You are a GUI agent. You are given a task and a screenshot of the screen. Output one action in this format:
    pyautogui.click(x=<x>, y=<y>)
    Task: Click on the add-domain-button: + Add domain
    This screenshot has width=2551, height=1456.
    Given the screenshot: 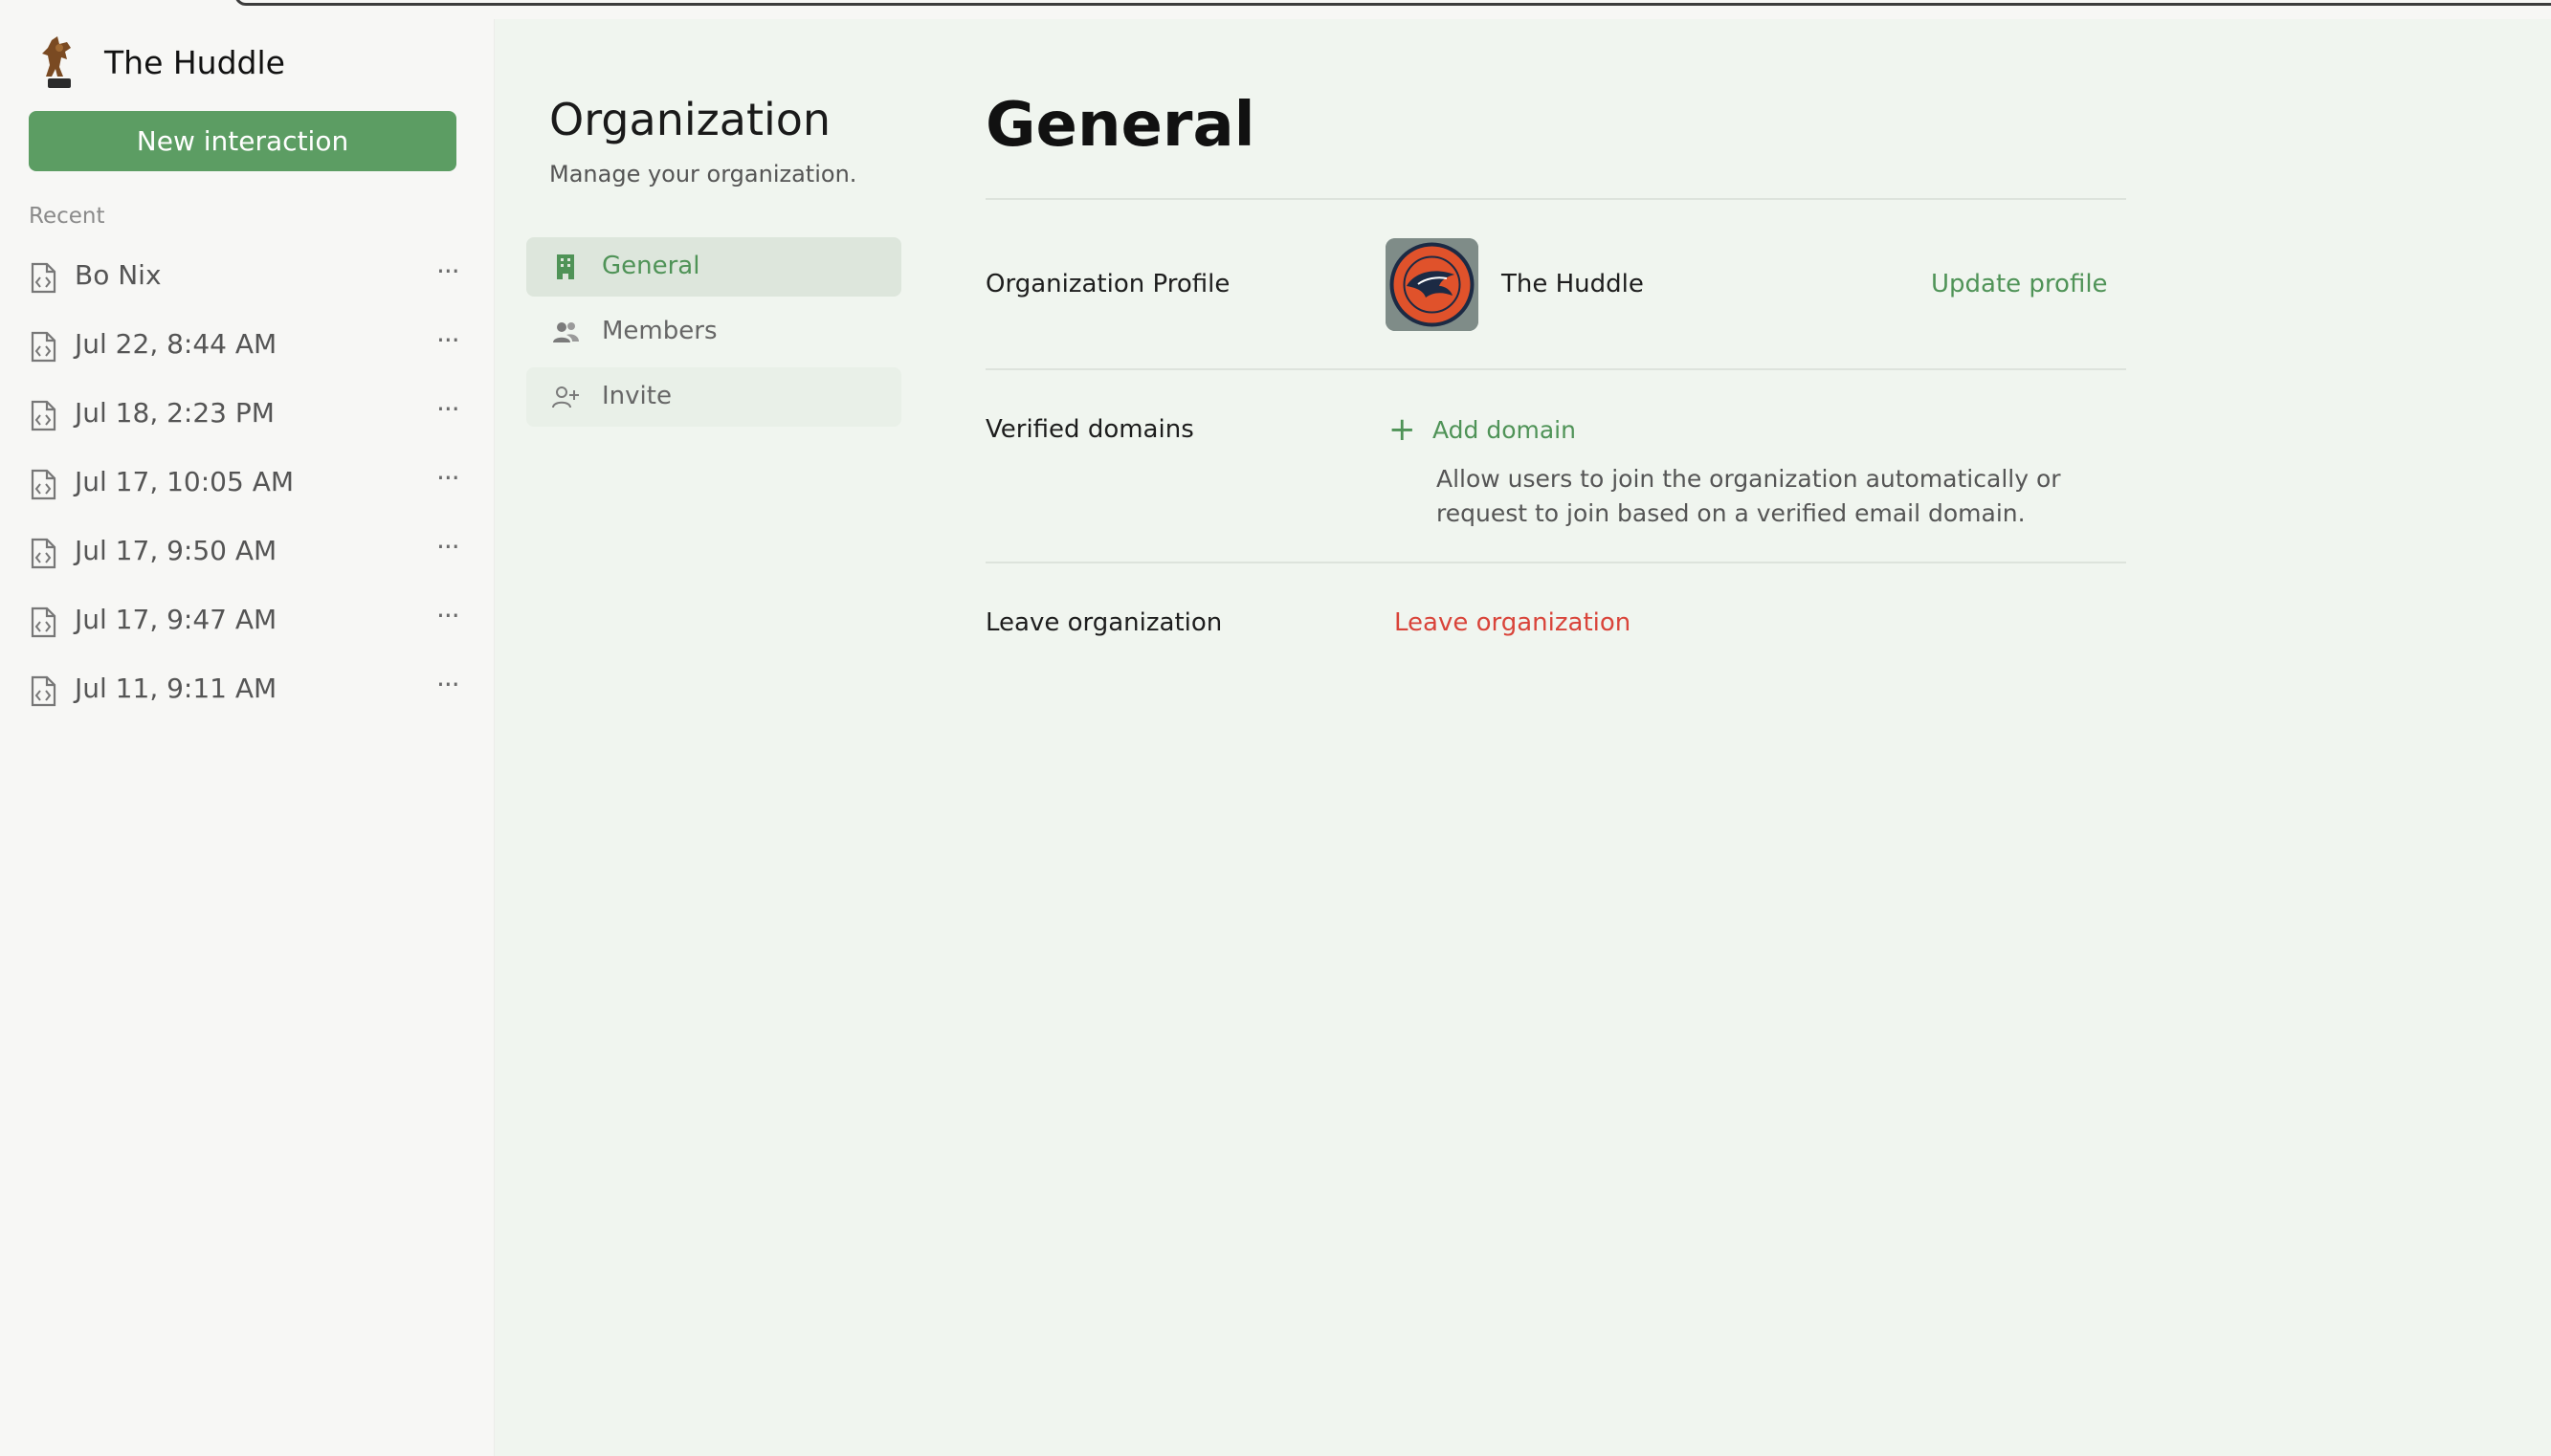 What is the action you would take?
    pyautogui.click(x=1482, y=430)
    